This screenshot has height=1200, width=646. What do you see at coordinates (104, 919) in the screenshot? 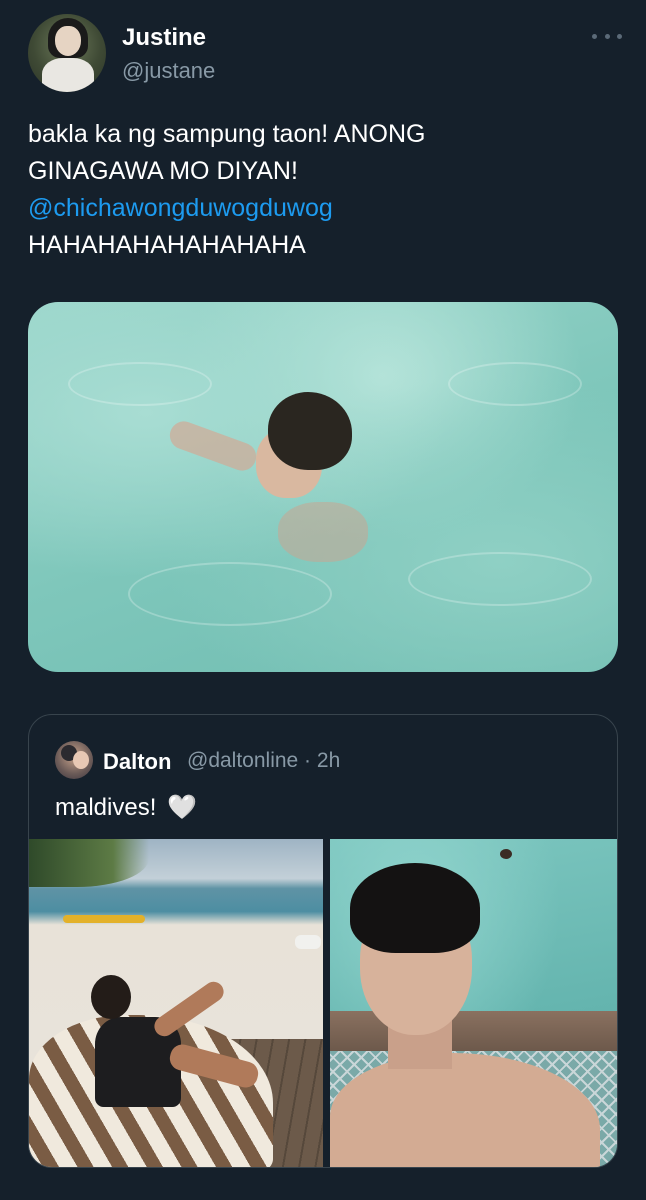
I see `kayak` at bounding box center [104, 919].